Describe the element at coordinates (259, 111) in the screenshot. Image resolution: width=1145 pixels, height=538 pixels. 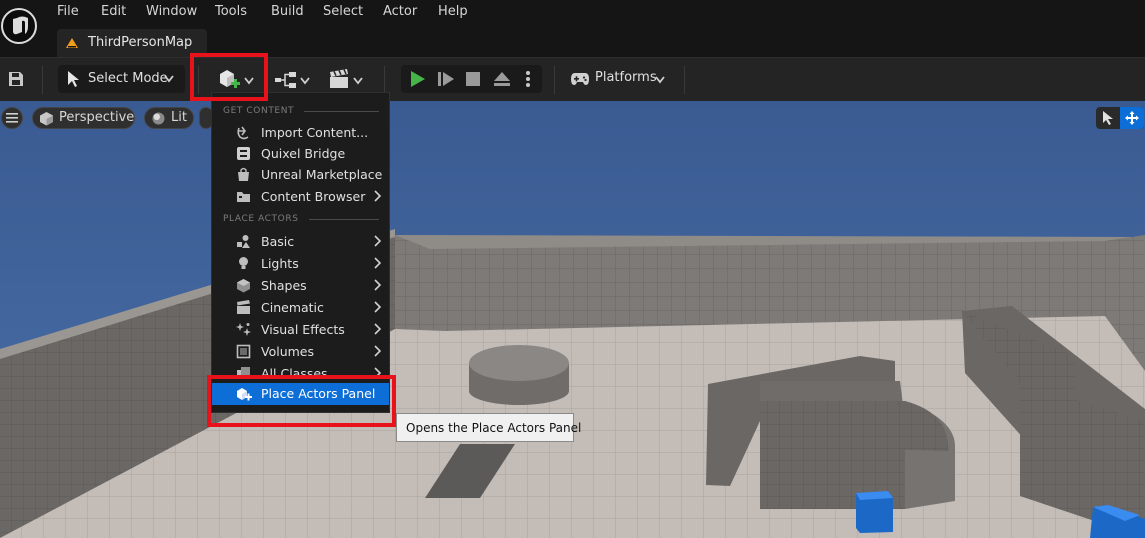
I see `get-content-header: GET CONTENT` at that location.